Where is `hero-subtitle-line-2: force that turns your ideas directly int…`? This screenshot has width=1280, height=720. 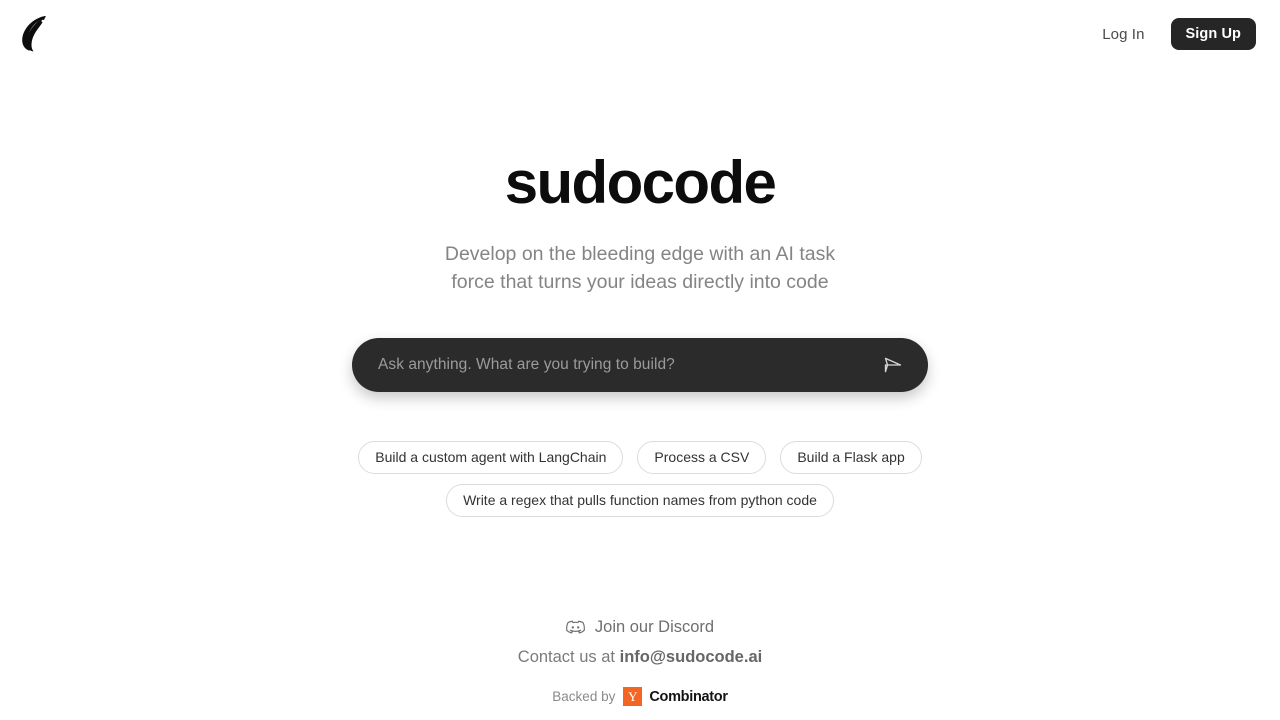
hero-subtitle-line-2: force that turns your ideas directly int… is located at coordinates (640, 282).